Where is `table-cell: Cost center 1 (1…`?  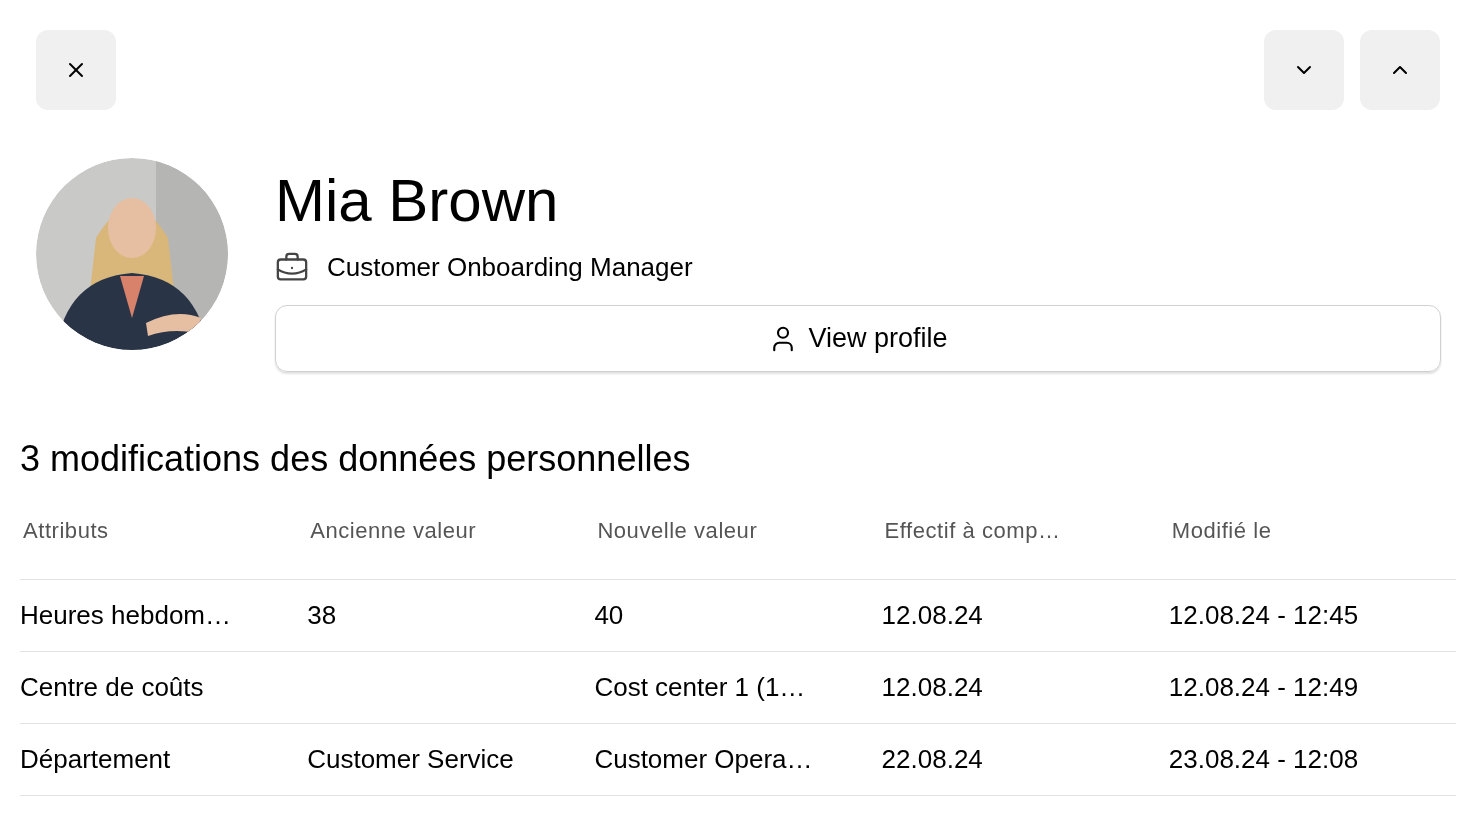 table-cell: Cost center 1 (1… is located at coordinates (700, 687).